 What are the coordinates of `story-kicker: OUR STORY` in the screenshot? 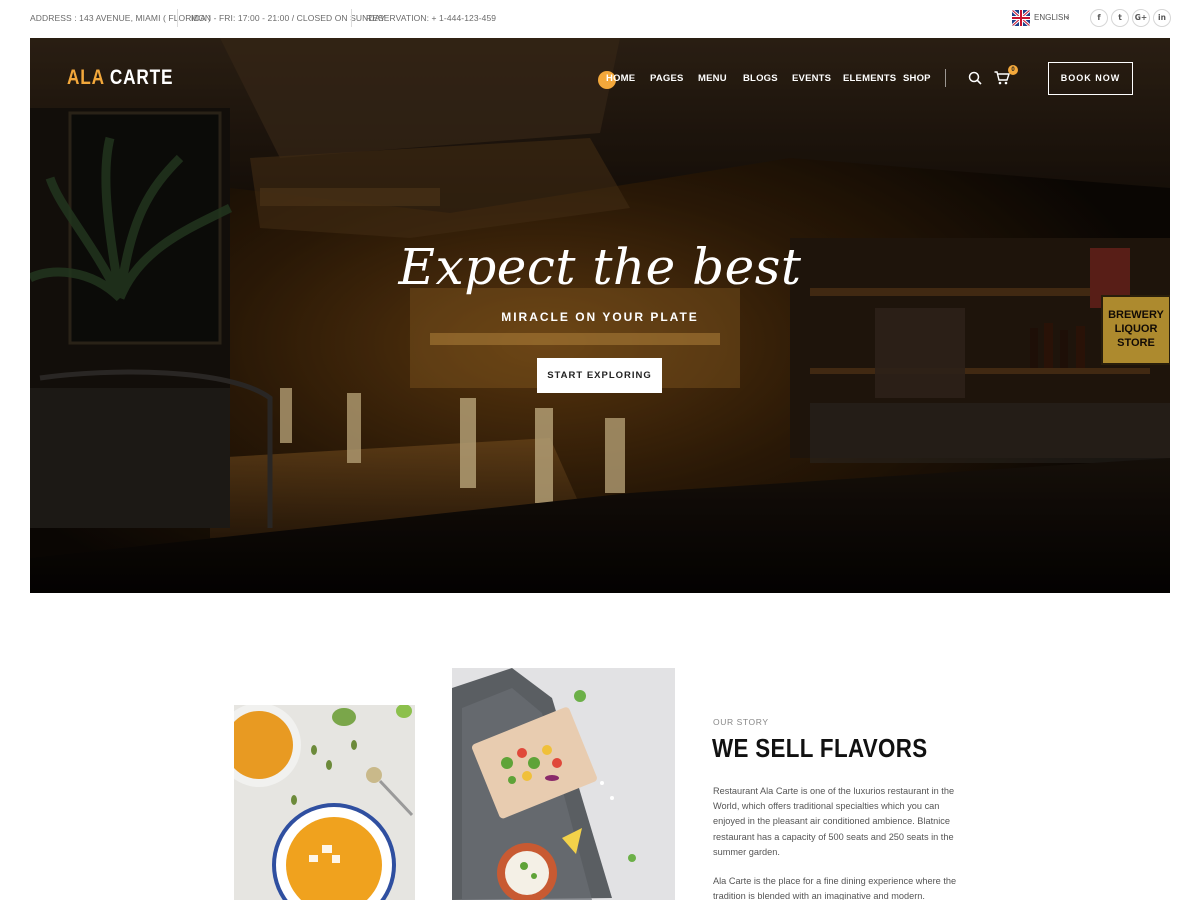 It's located at (741, 722).